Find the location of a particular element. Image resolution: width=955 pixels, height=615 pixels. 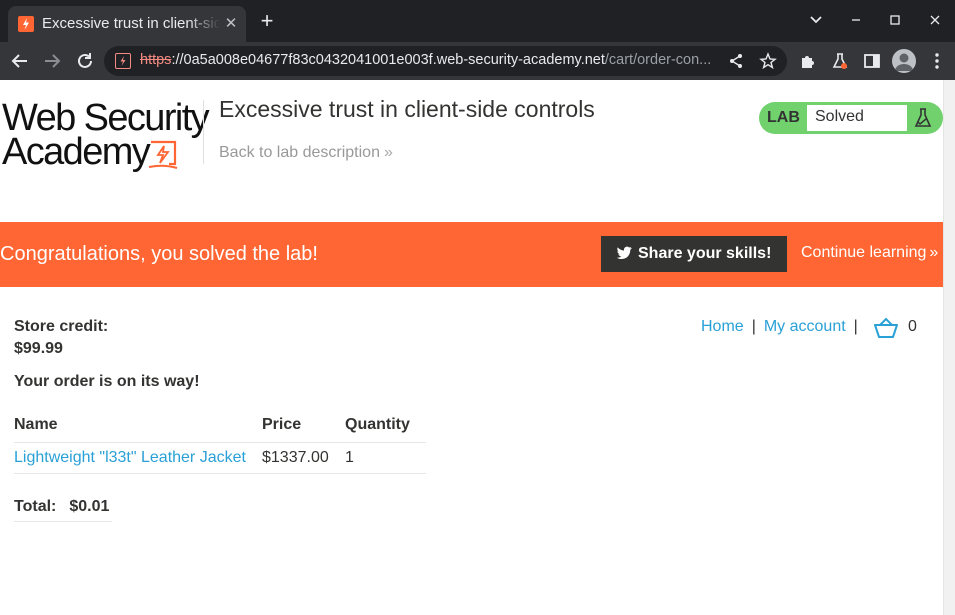

share-icon is located at coordinates (736, 61).